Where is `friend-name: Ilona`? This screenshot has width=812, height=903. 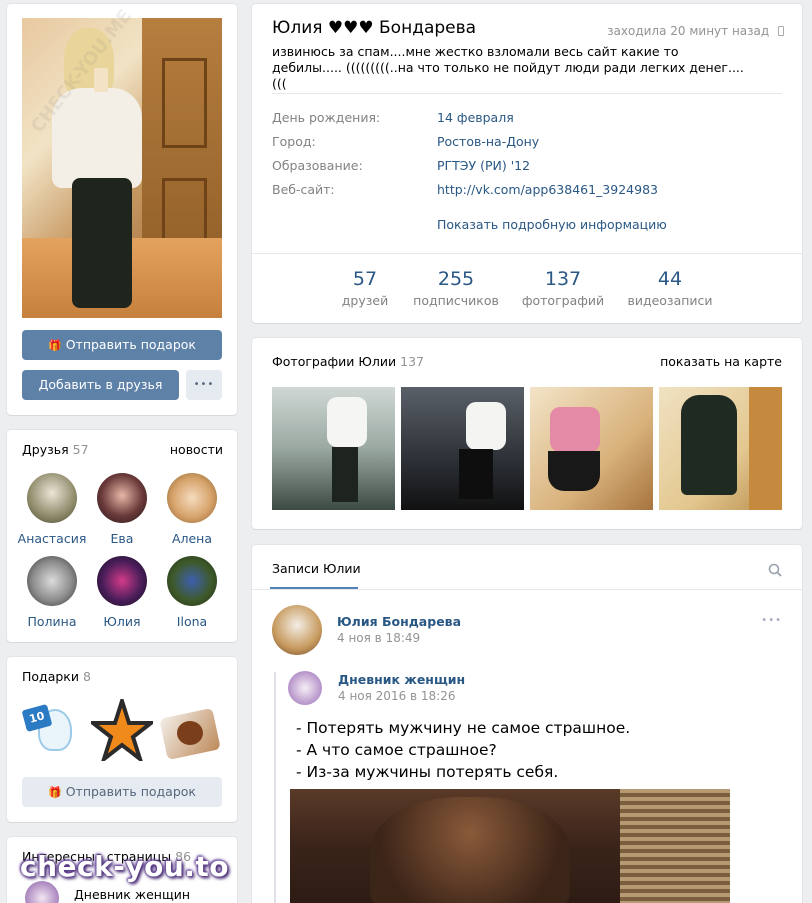
friend-name: Ilona is located at coordinates (192, 621).